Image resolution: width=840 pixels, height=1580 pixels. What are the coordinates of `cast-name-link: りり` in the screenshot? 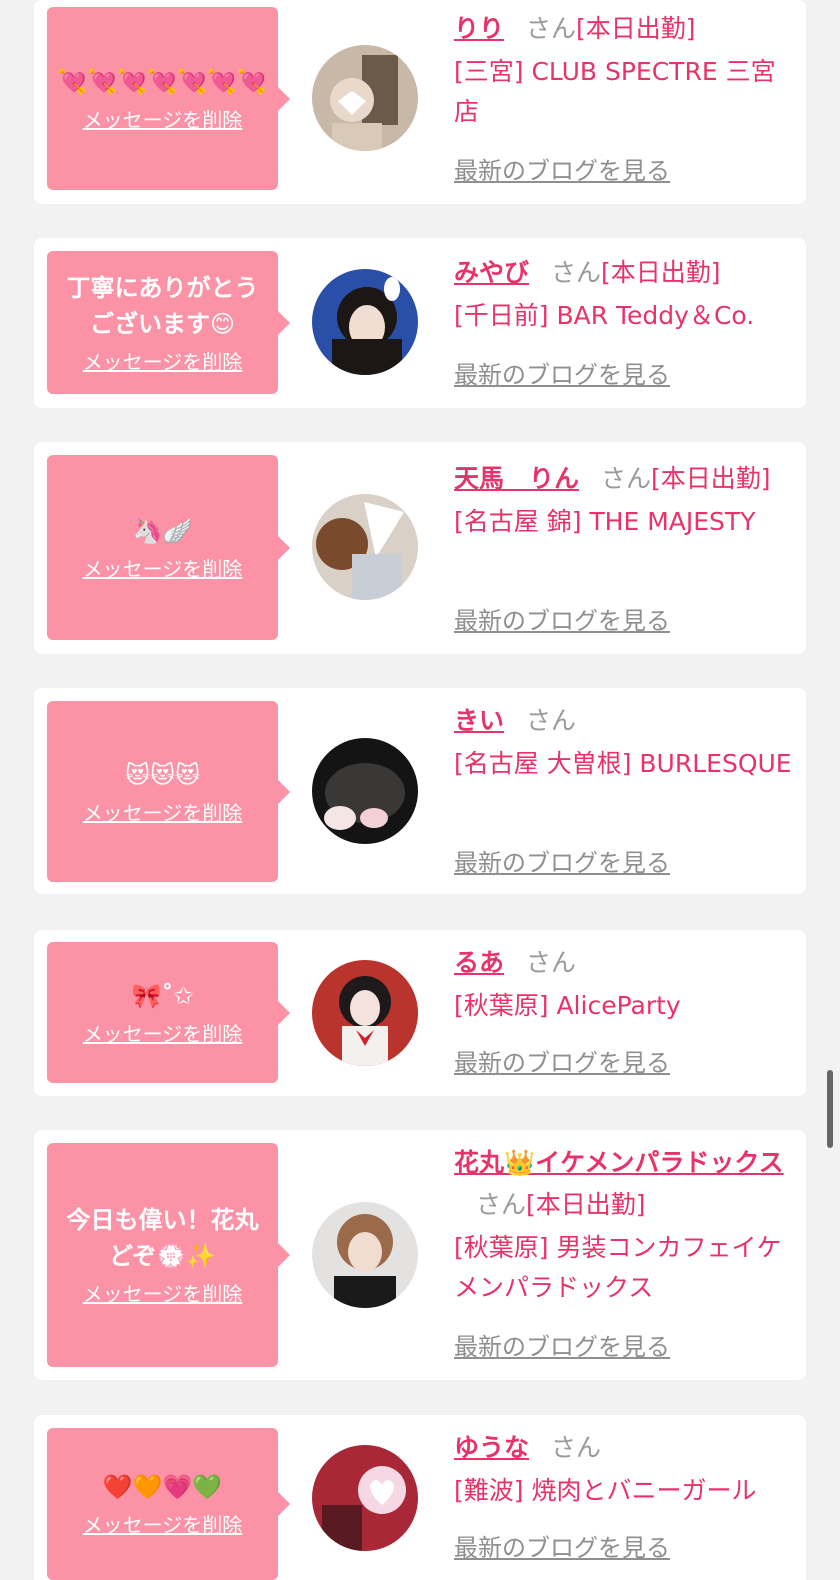 It's located at (479, 28).